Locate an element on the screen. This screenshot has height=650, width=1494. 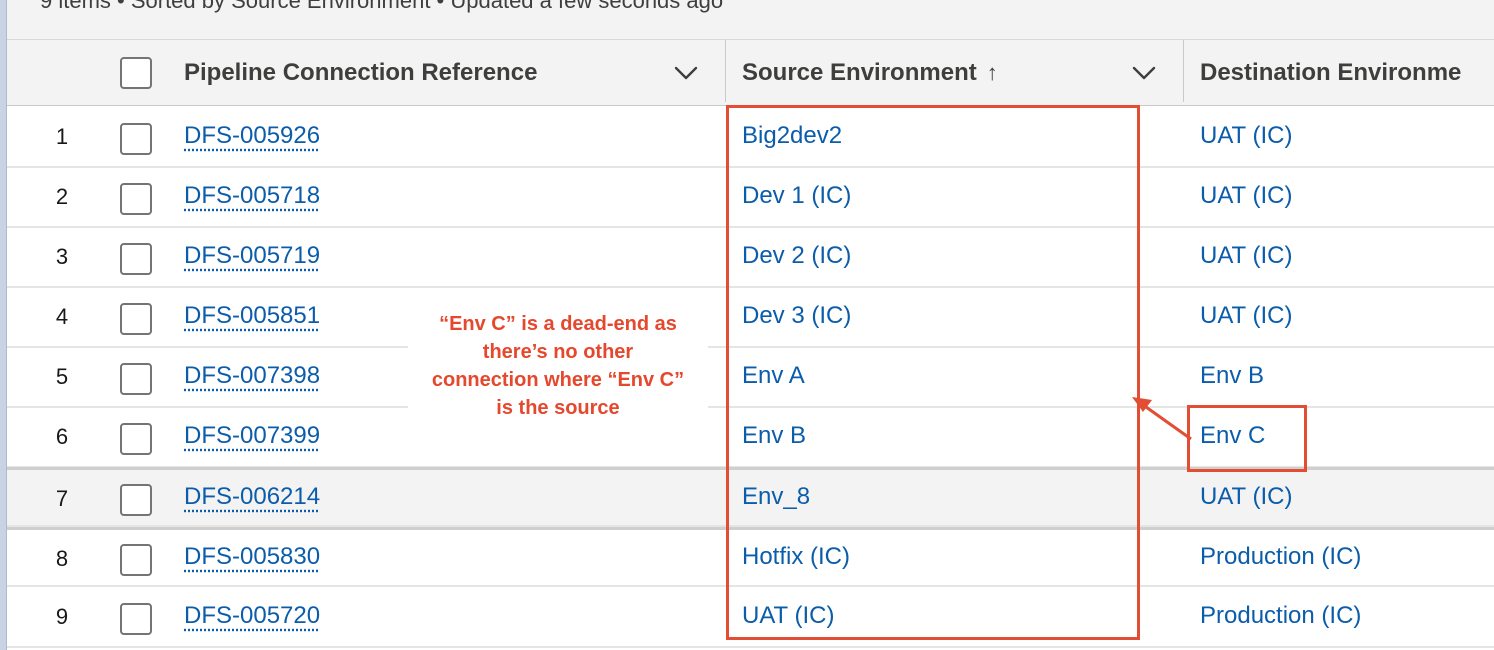
connection-reference-link: DFS-005720 is located at coordinates (252, 616).